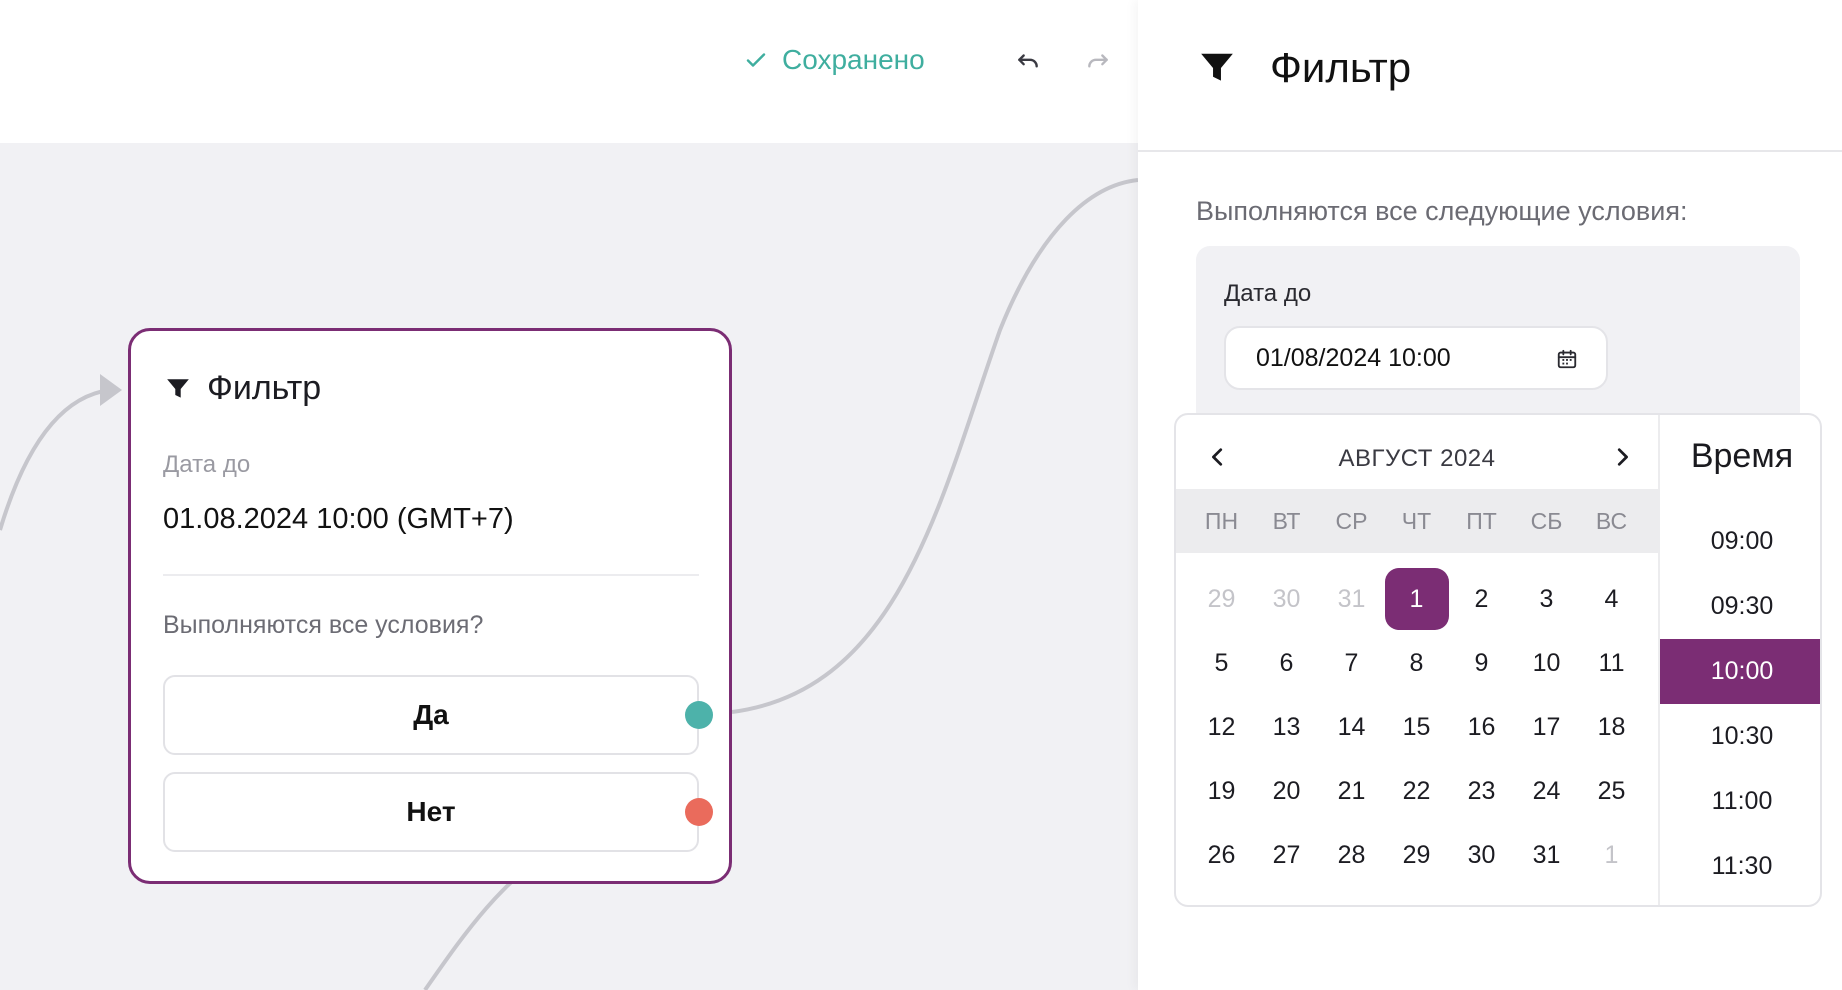 The width and height of the screenshot is (1842, 990). Describe the element at coordinates (1742, 456) in the screenshot. I see `time-header: Время` at that location.